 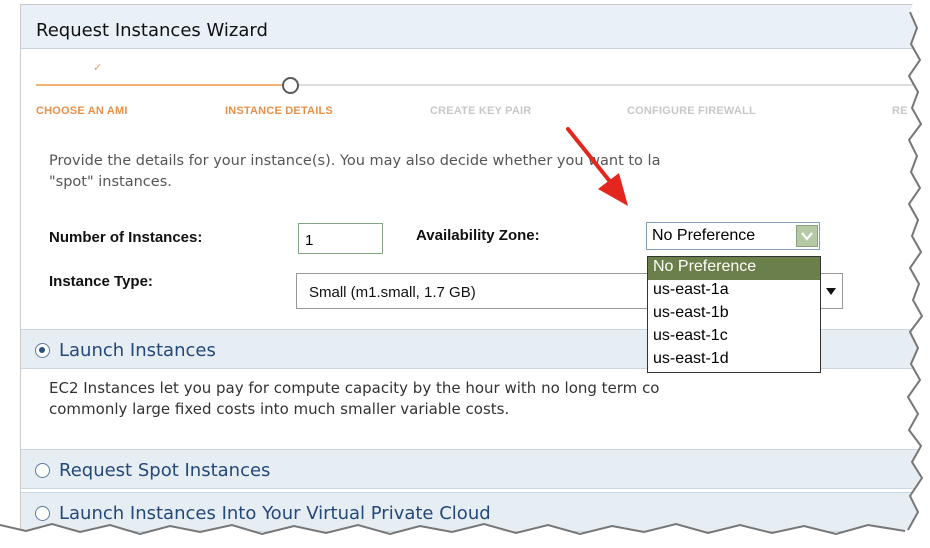 What do you see at coordinates (279, 111) in the screenshot?
I see `step-instance-details: INSTANCE DETAILS` at bounding box center [279, 111].